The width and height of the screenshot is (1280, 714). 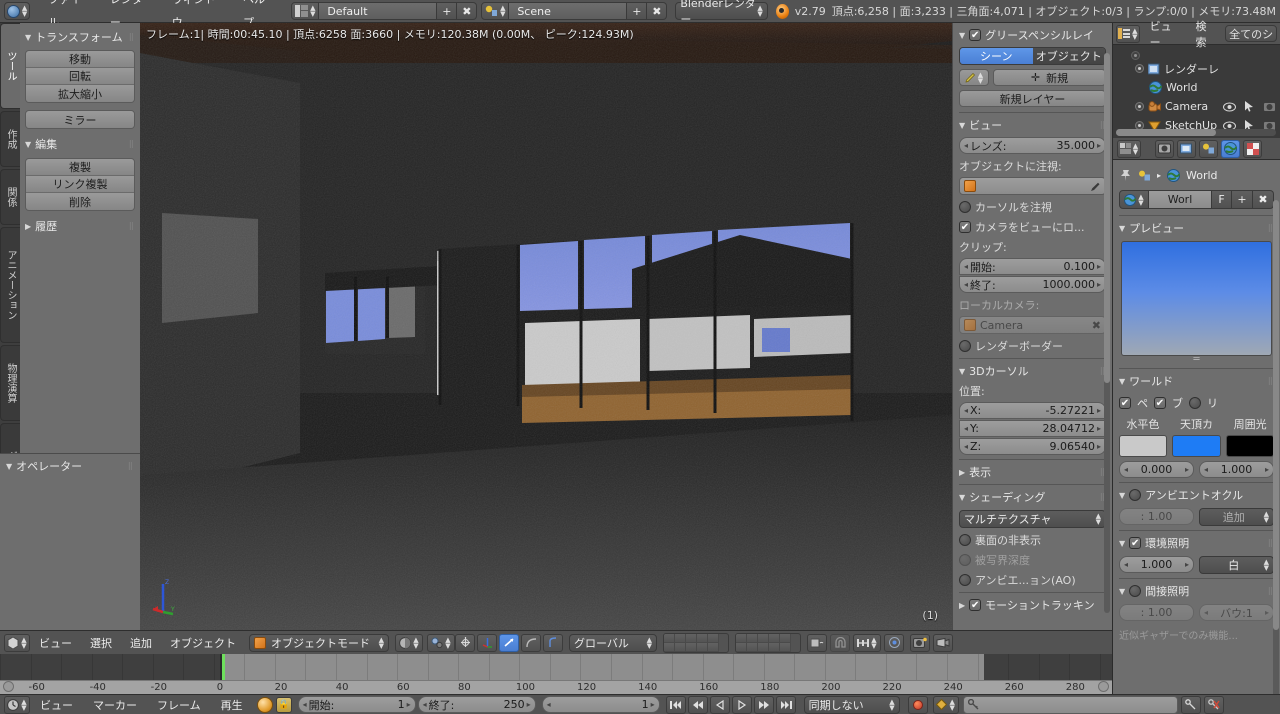 What do you see at coordinates (384, 11) in the screenshot?
I see `screen-layout-selector: ▲ ▼ Default + ✖` at bounding box center [384, 11].